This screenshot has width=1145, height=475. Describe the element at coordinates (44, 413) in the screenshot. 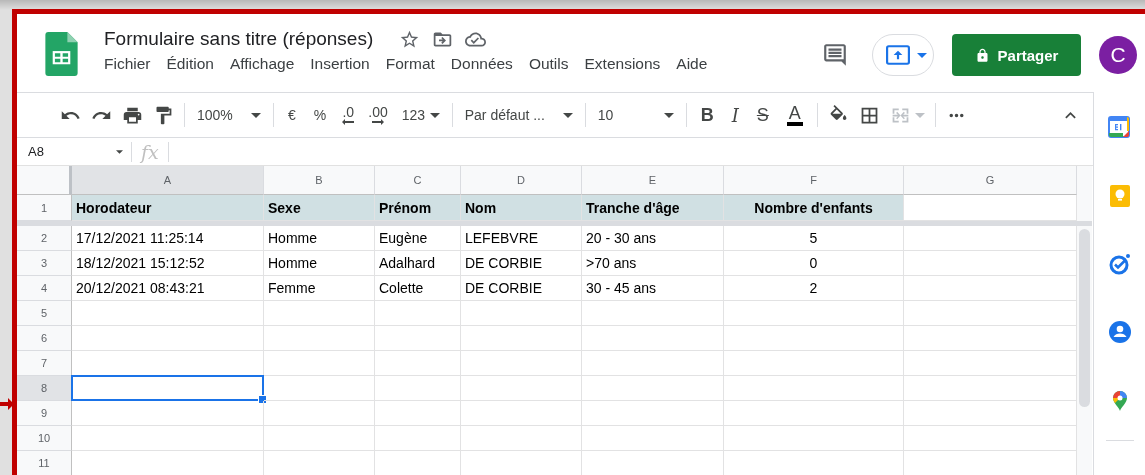

I see `row-header: 9` at that location.